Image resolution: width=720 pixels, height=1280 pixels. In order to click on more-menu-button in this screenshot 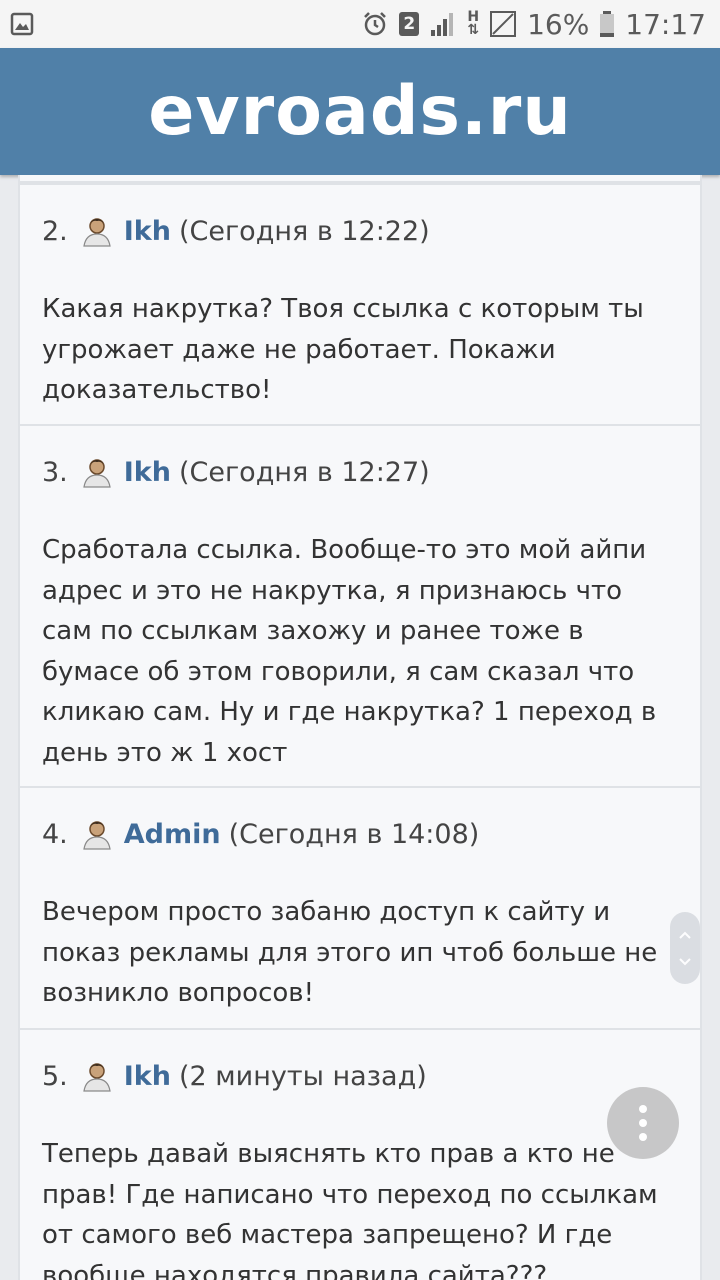, I will do `click(643, 1123)`.